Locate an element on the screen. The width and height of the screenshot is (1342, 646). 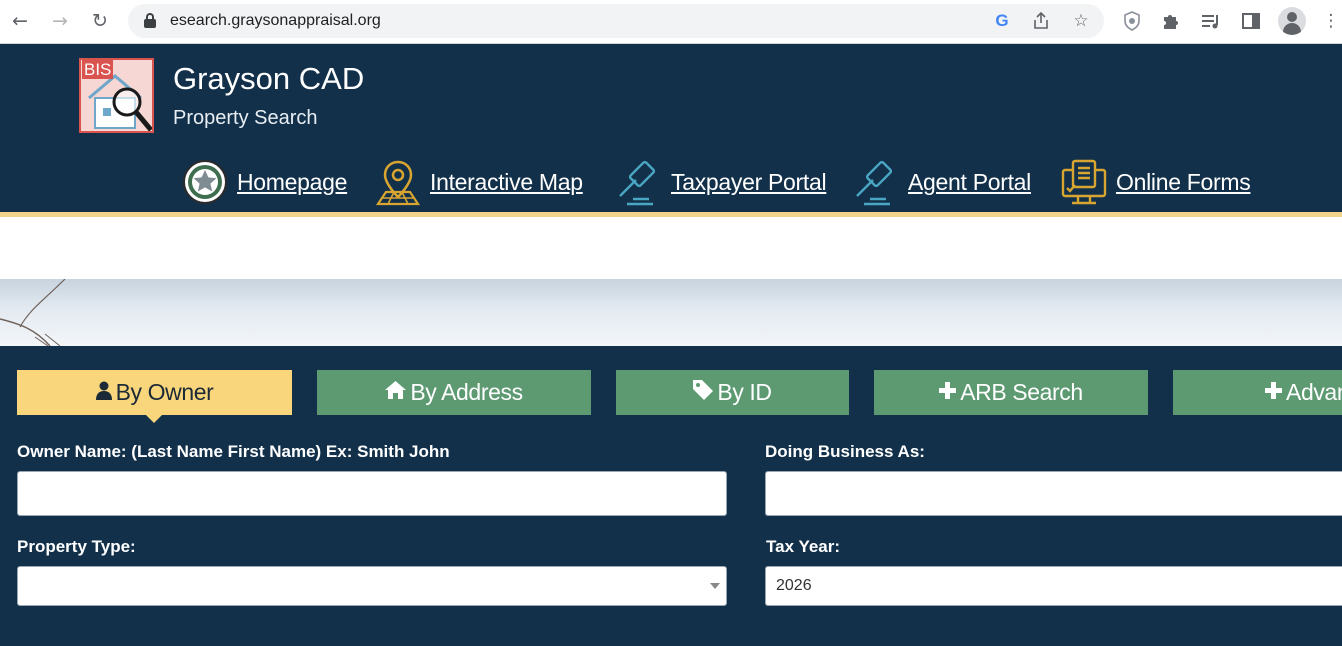
nav-link-taxpayer-portal: Taxpayer Portal is located at coordinates (721, 182).